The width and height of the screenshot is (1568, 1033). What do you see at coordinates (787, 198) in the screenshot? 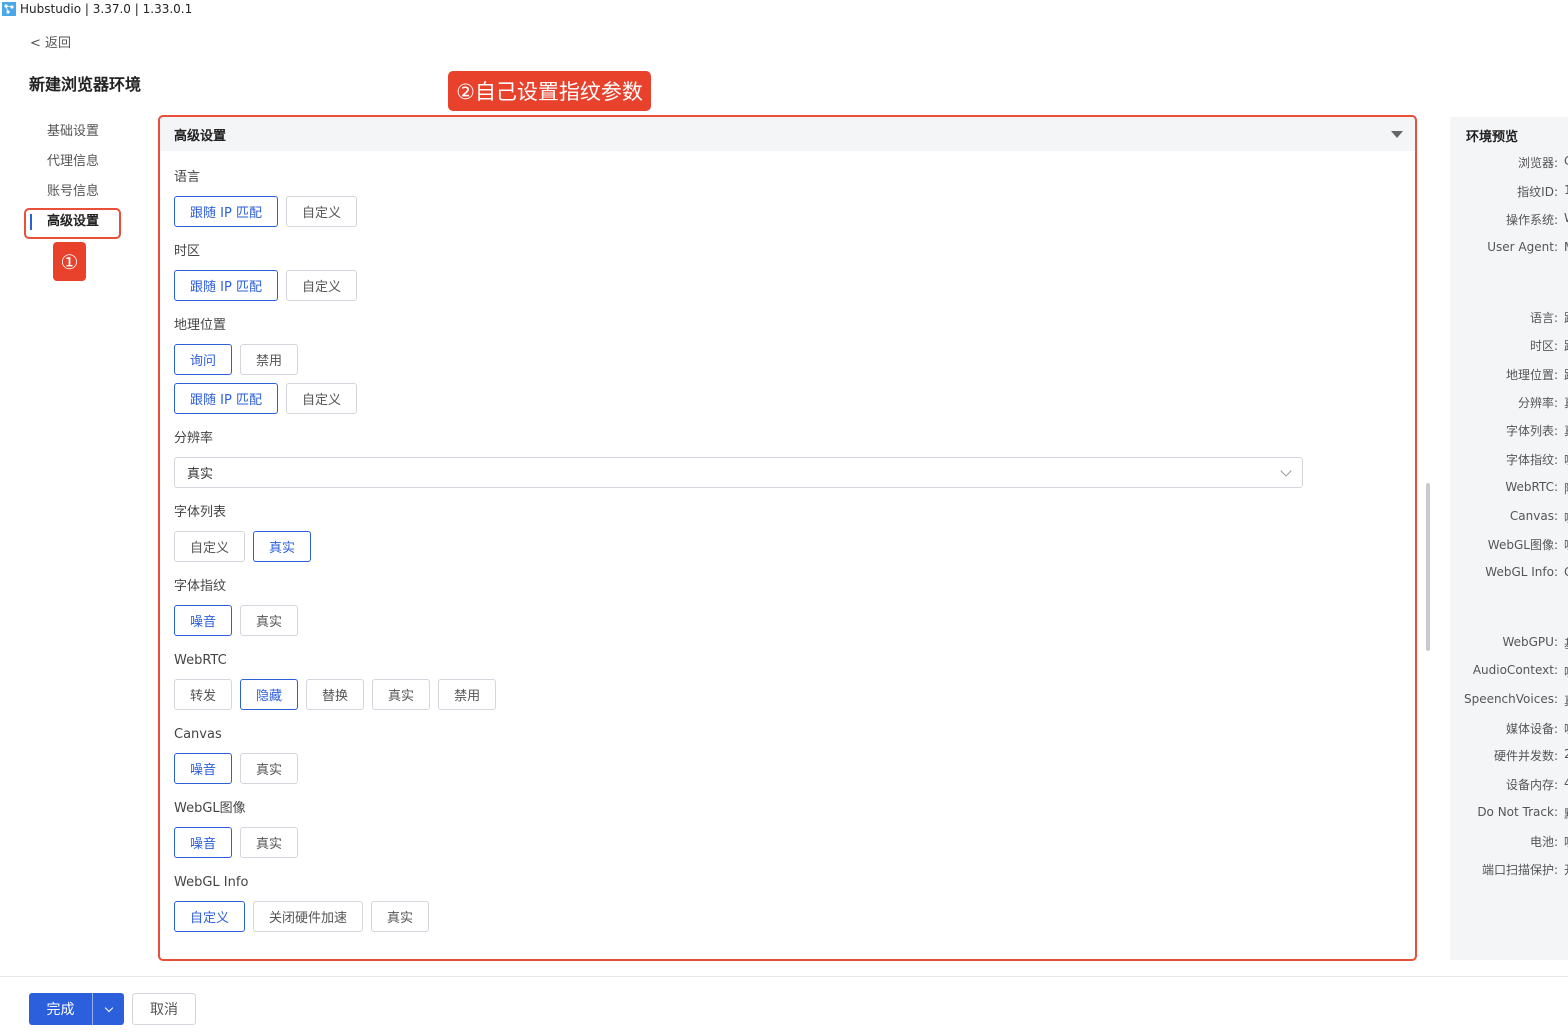
I see `field-language: 语言 跟随 IP 匹配 自定义` at bounding box center [787, 198].